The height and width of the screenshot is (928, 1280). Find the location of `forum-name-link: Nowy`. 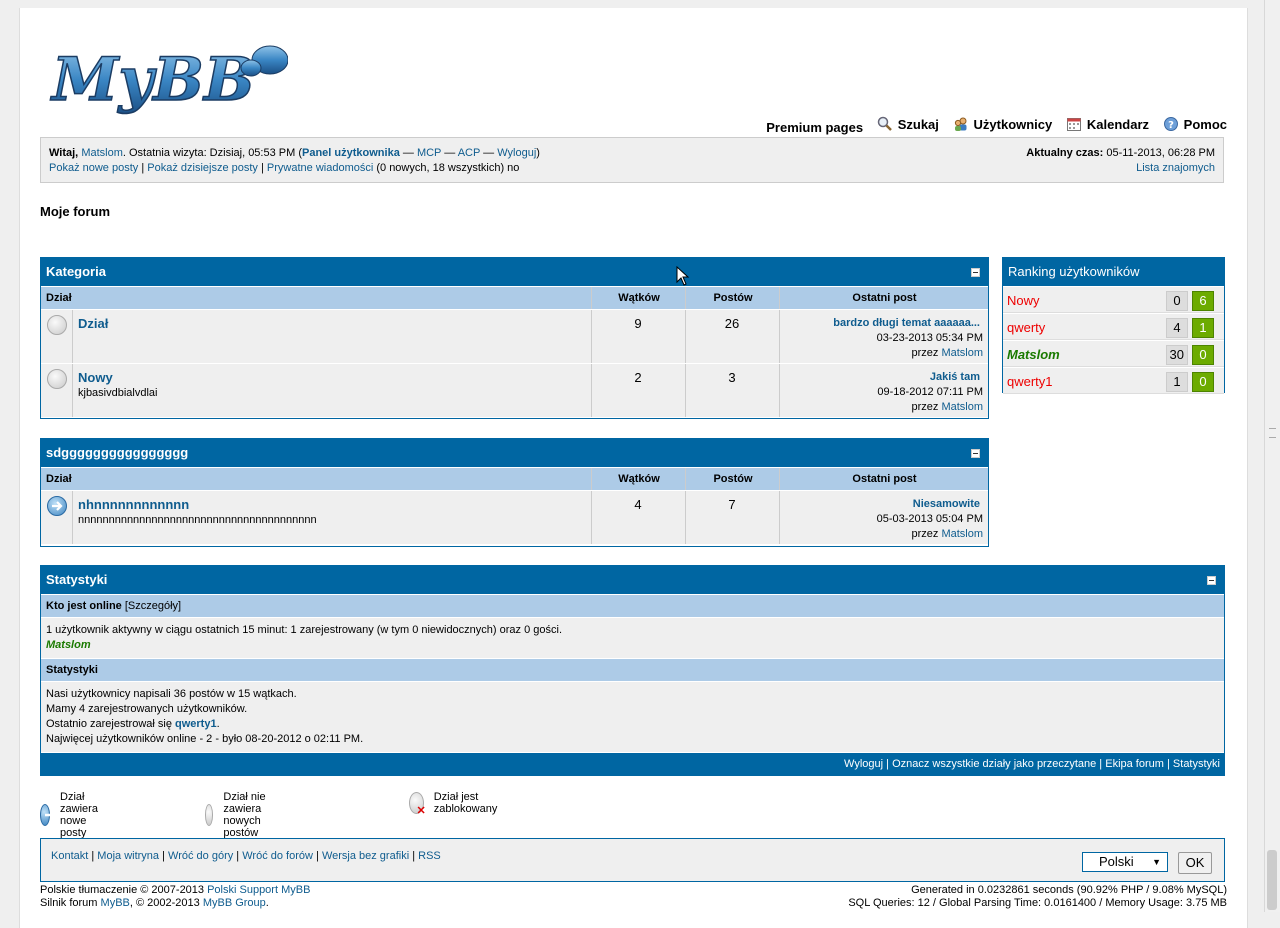

forum-name-link: Nowy is located at coordinates (95, 377).